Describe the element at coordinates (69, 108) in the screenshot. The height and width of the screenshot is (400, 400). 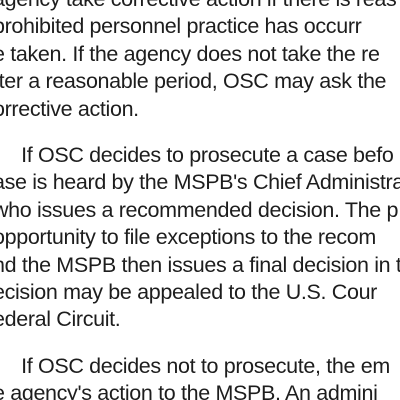
I see `text-line: orrective action.` at that location.